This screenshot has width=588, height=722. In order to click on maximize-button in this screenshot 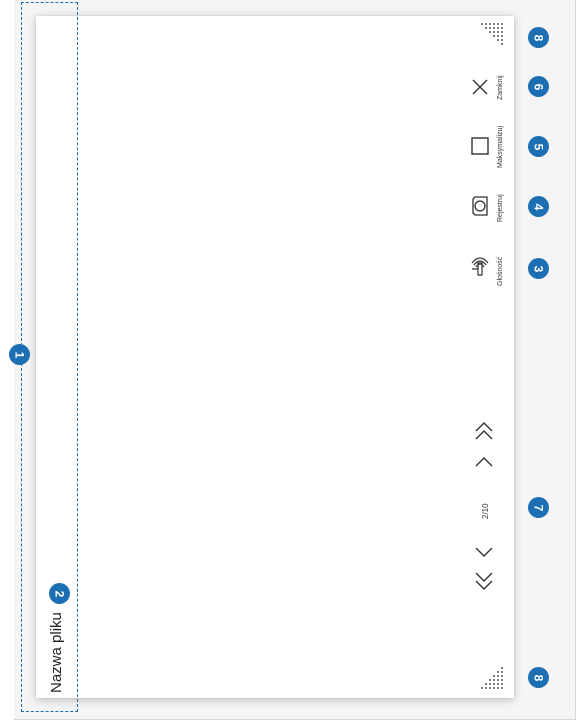, I will do `click(480, 146)`.